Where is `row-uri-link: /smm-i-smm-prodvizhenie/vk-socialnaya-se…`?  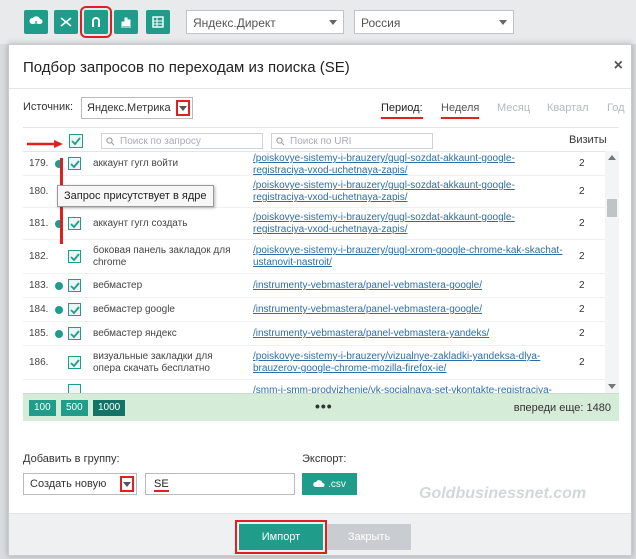 row-uri-link: /smm-i-smm-prodvizhenie/vk-socialnaya-se… is located at coordinates (408, 389).